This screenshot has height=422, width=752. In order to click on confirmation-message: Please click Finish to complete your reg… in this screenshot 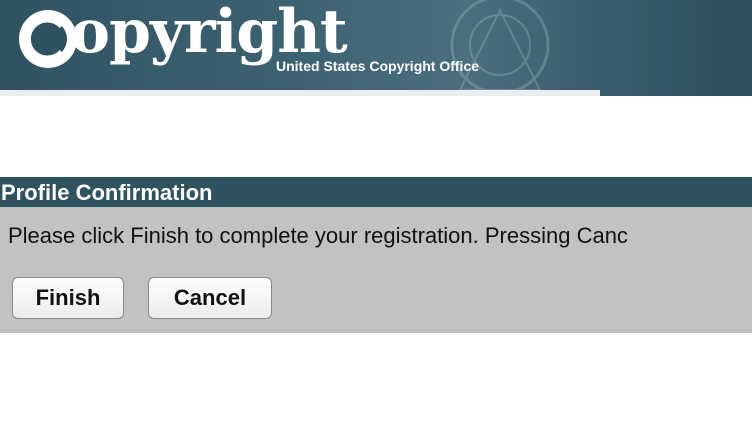, I will do `click(318, 235)`.